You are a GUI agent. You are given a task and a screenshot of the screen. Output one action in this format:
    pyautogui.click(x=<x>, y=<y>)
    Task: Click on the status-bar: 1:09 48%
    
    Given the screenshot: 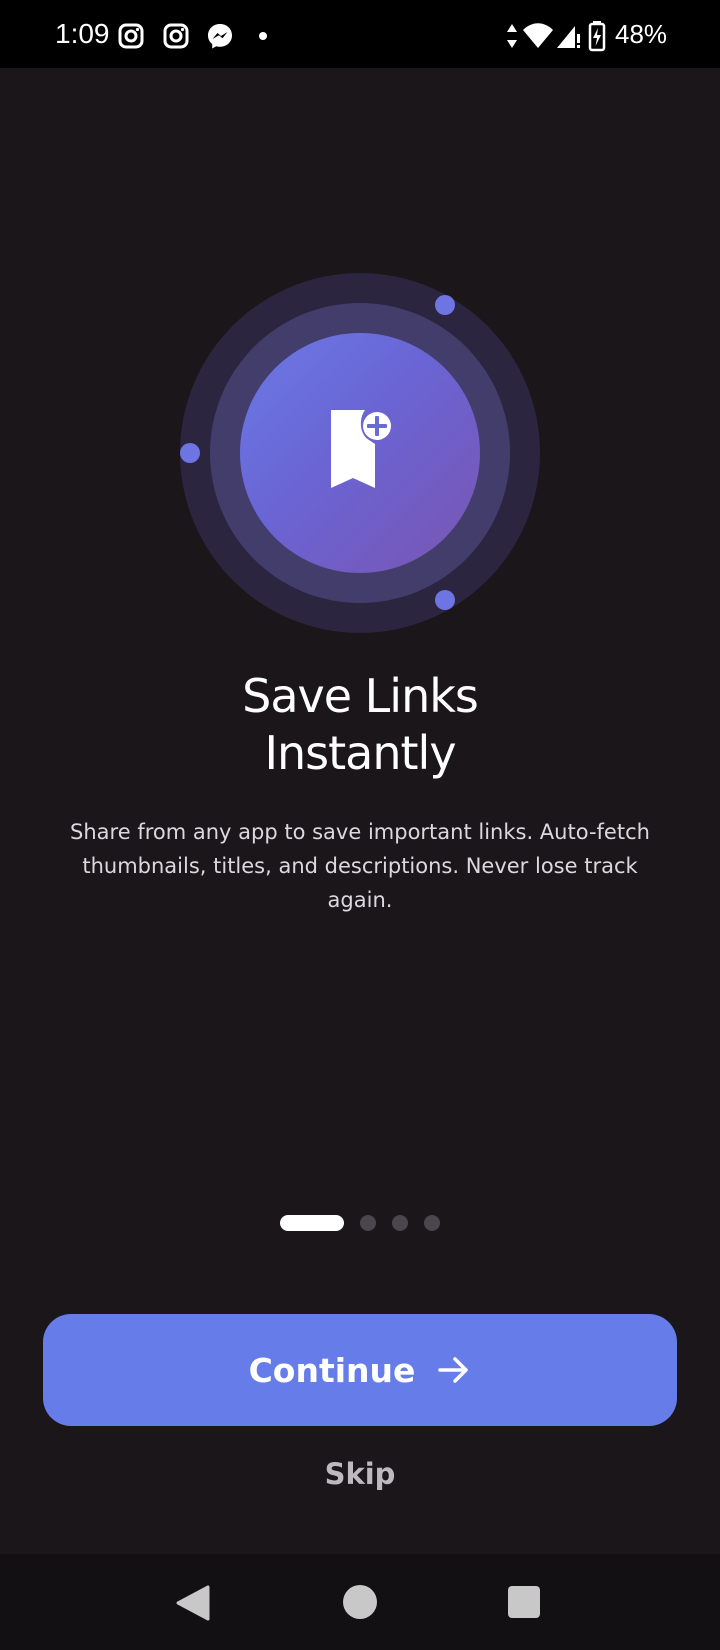 What is the action you would take?
    pyautogui.click(x=360, y=34)
    